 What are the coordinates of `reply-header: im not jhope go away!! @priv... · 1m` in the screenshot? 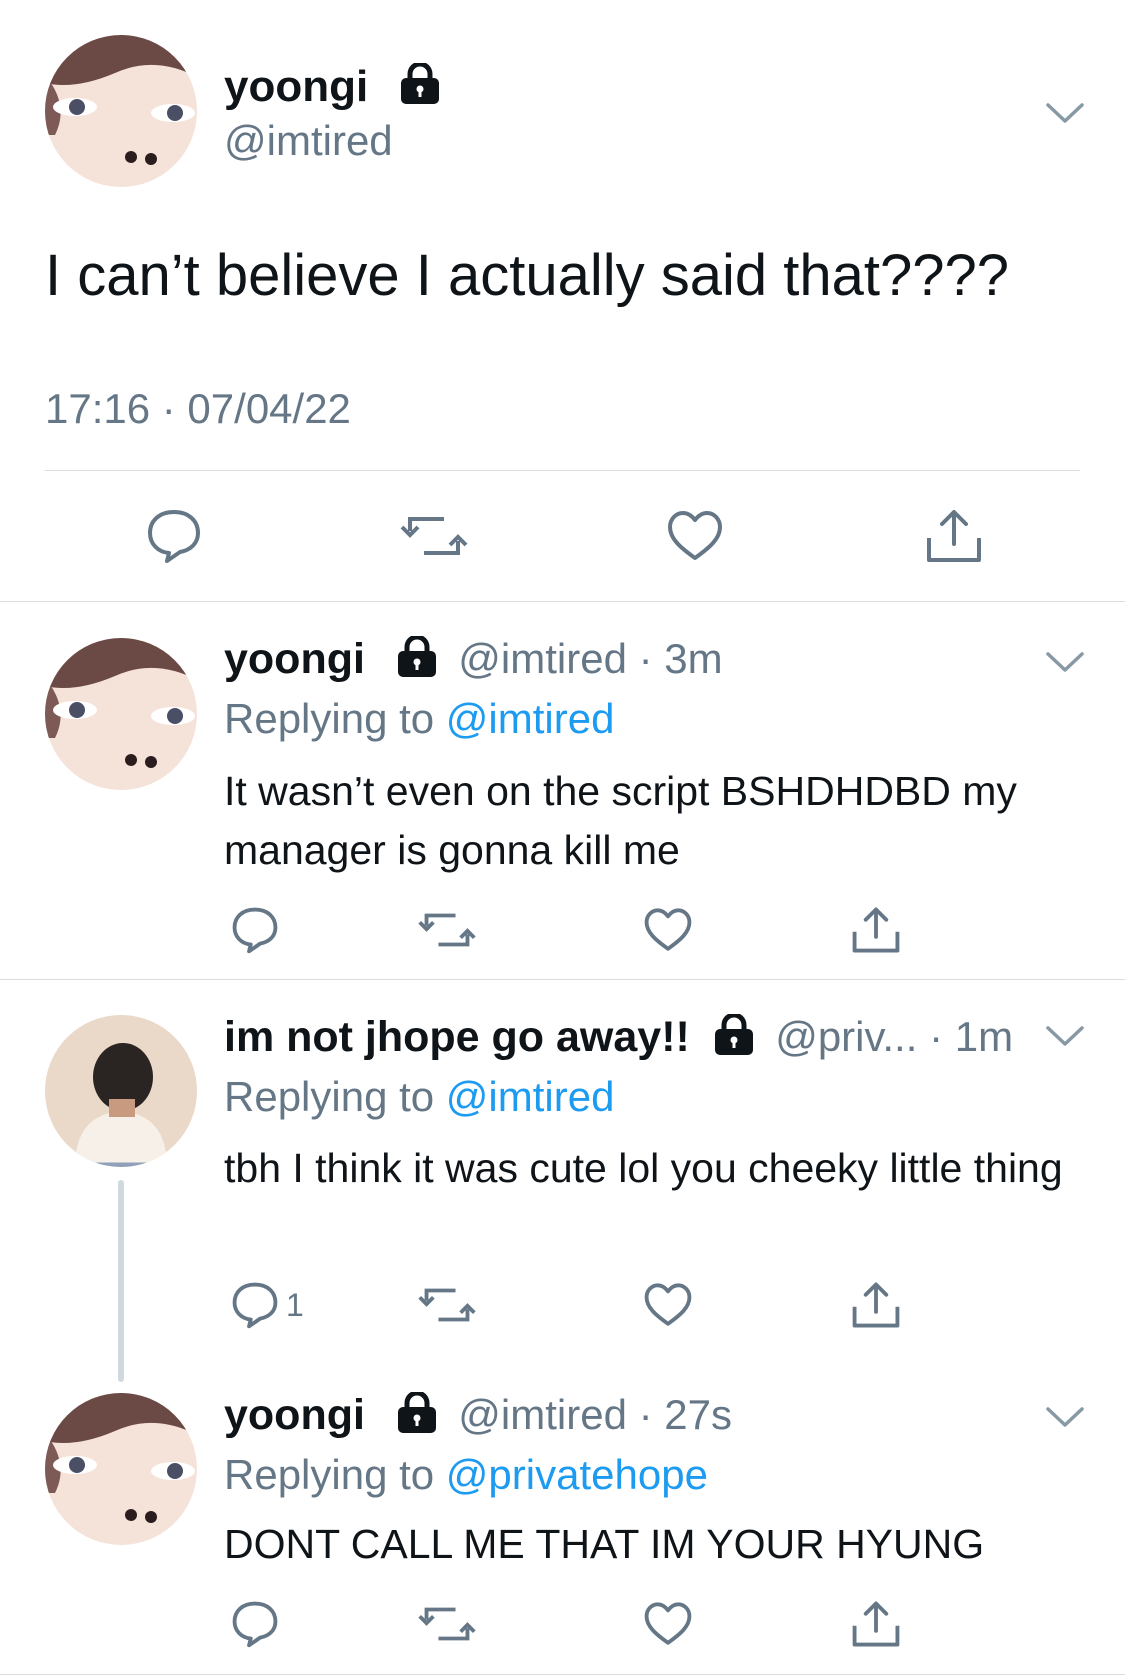 It's located at (619, 1039).